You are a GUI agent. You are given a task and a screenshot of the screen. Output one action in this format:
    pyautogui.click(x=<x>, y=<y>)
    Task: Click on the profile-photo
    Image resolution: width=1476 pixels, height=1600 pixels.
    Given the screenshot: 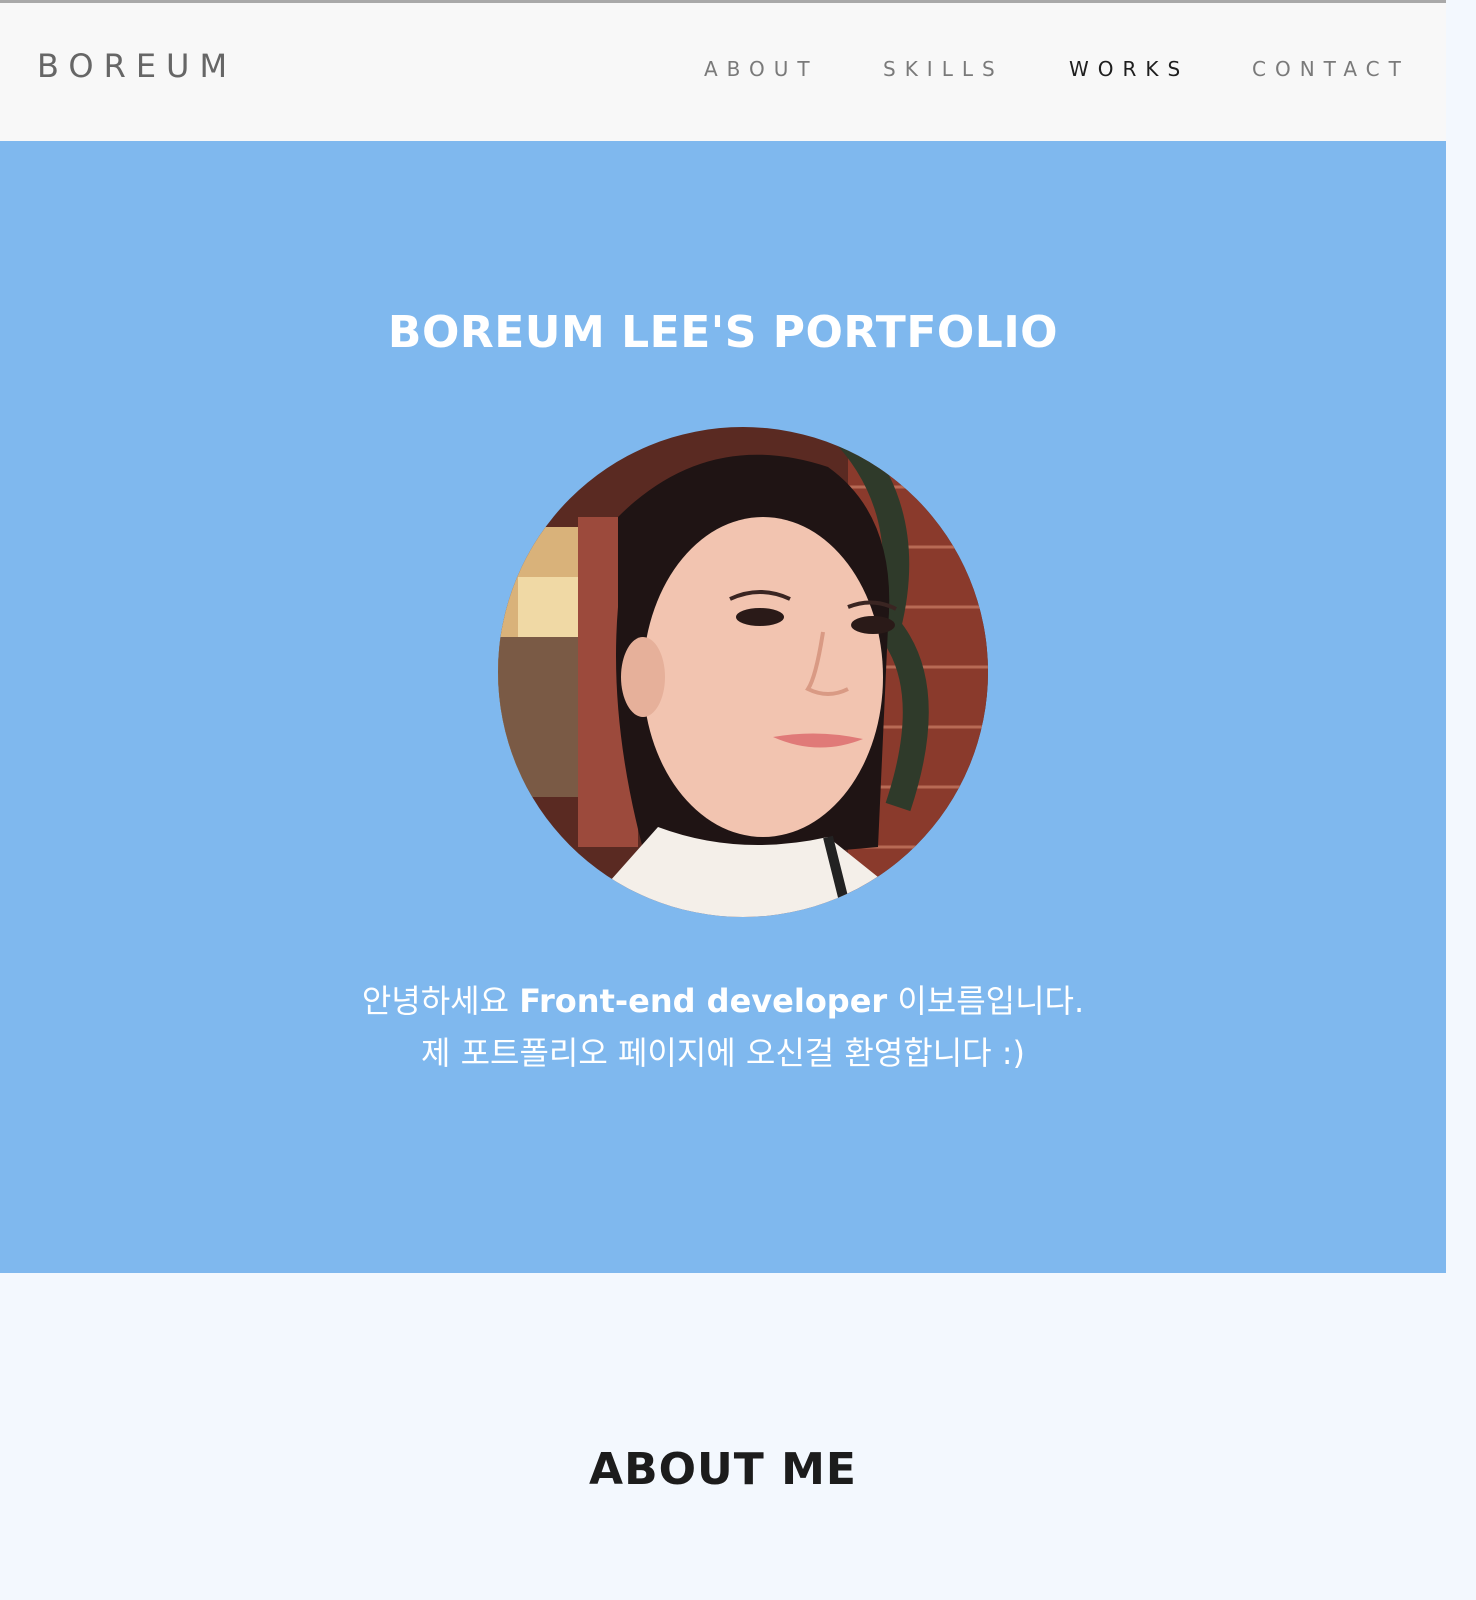 What is the action you would take?
    pyautogui.click(x=743, y=672)
    